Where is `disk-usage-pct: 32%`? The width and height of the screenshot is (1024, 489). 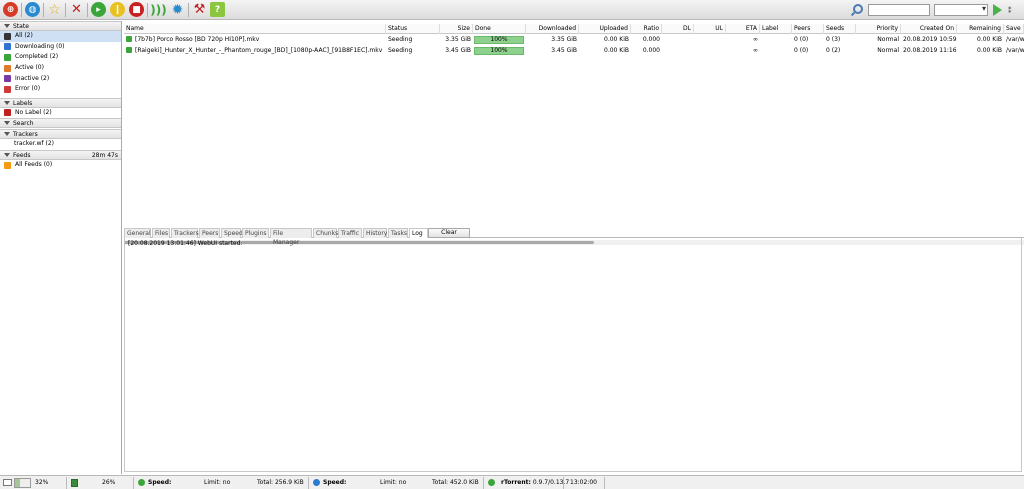 disk-usage-pct: 32% is located at coordinates (42, 482).